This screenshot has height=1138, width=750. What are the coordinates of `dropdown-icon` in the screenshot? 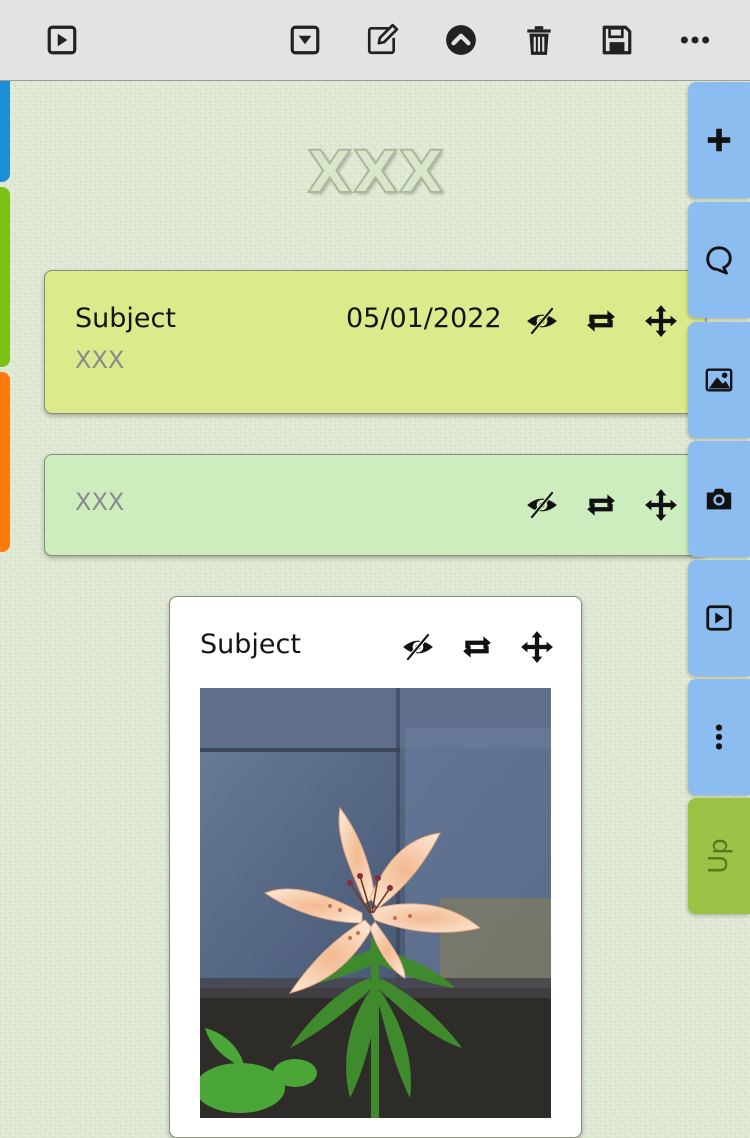 It's located at (305, 40).